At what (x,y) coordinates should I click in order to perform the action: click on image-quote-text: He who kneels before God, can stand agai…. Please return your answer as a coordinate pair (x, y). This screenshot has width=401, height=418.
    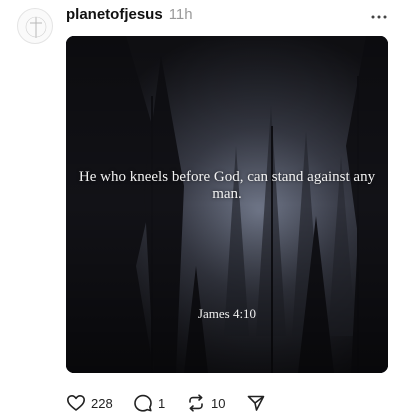
    Looking at the image, I should click on (227, 185).